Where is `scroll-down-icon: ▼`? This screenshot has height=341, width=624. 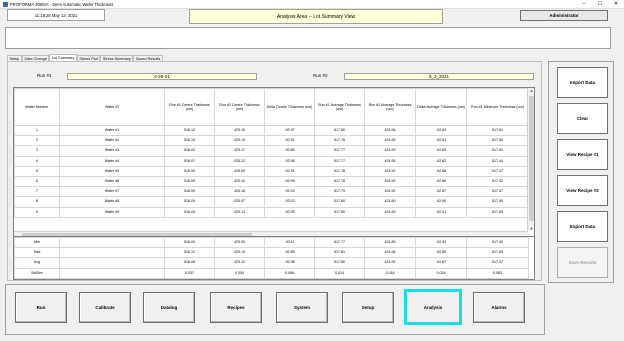 scroll-down-icon: ▼ is located at coordinates (531, 228).